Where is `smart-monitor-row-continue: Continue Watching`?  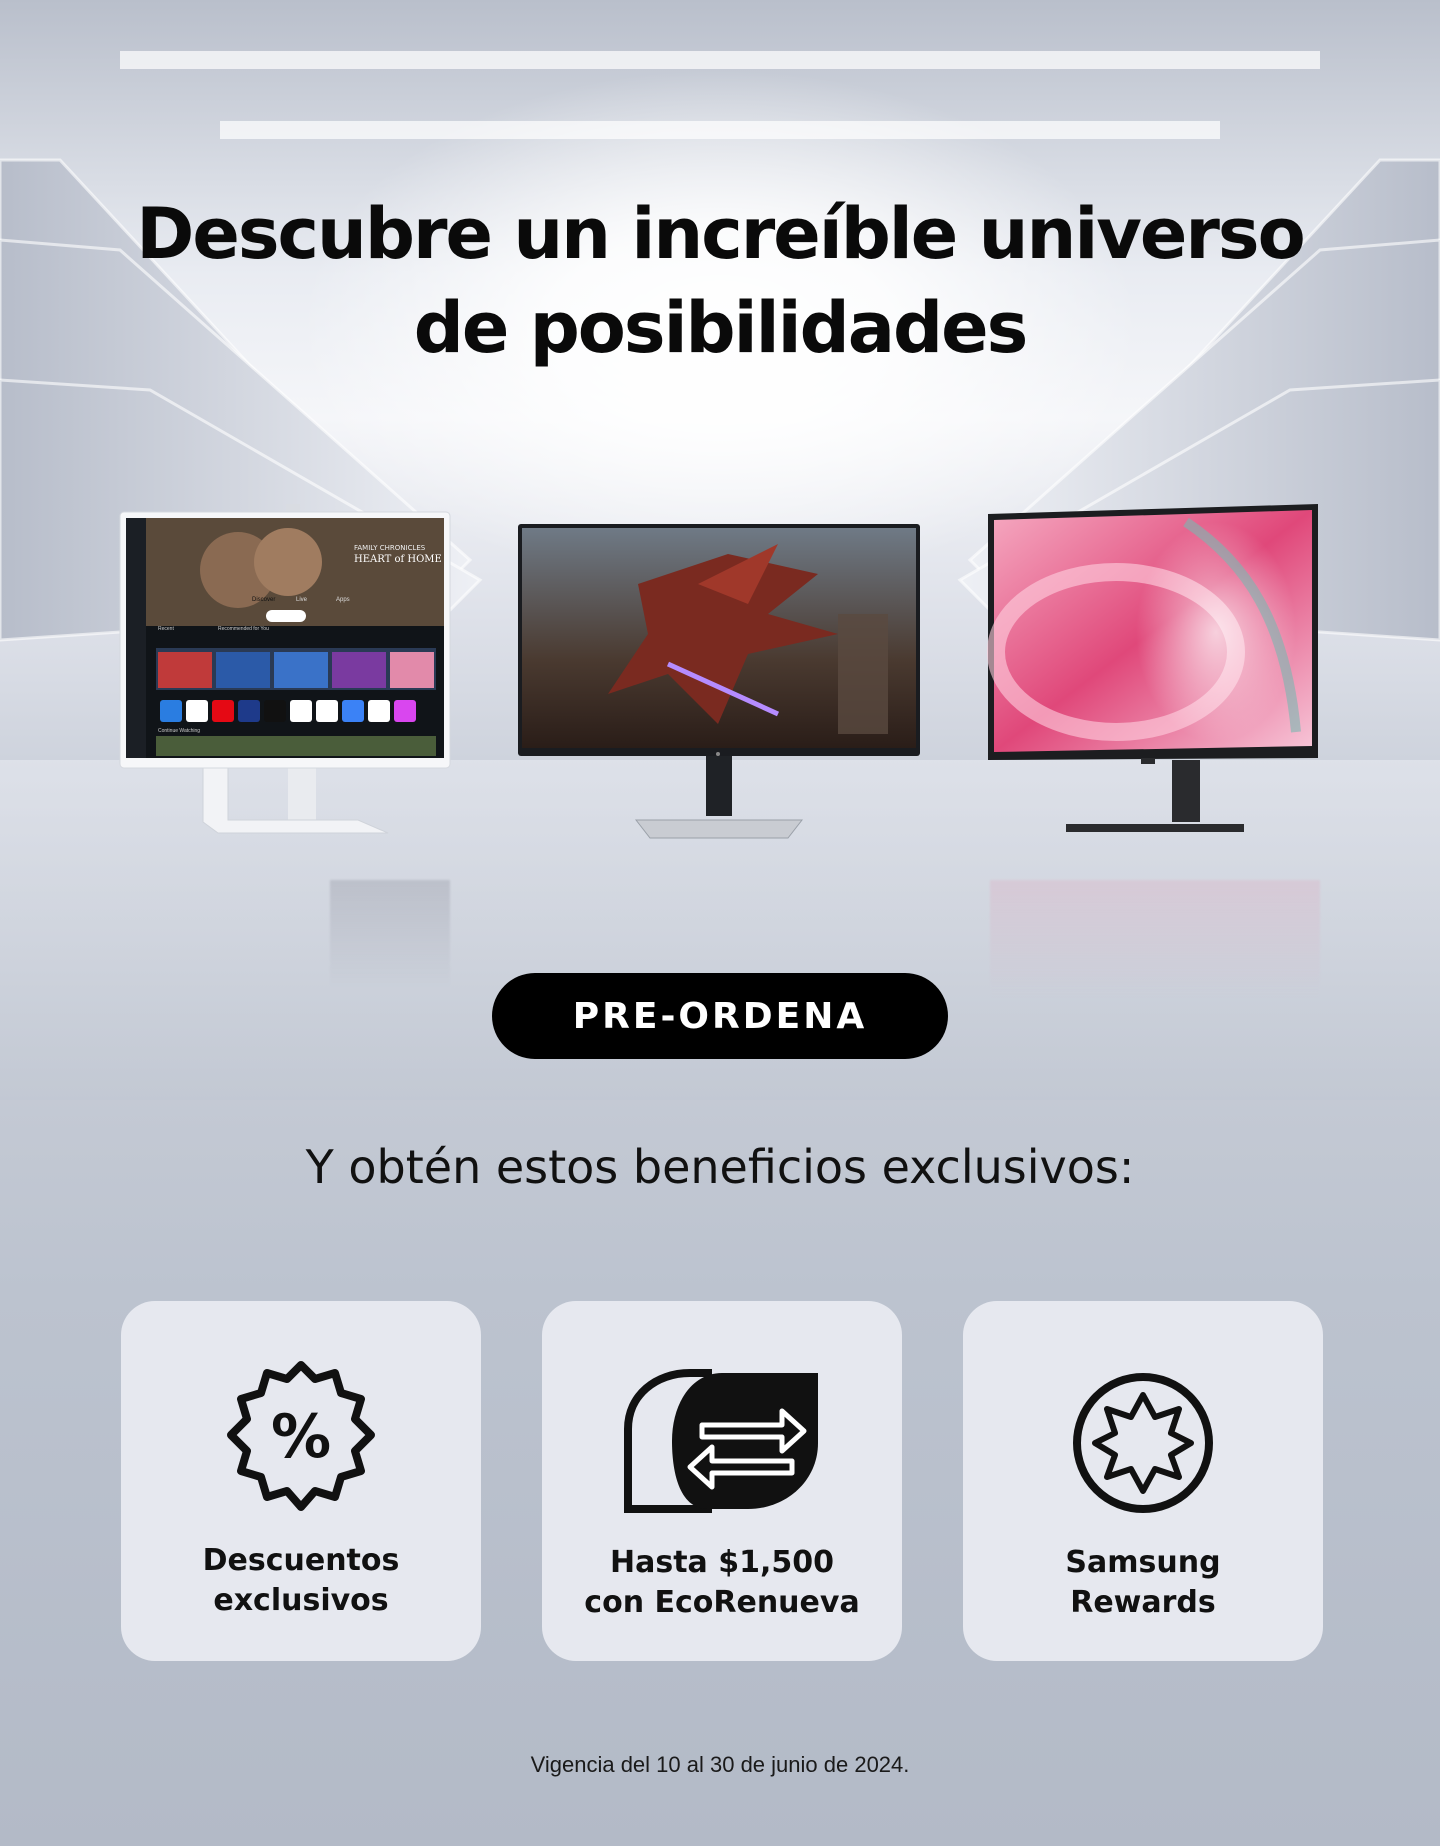 smart-monitor-row-continue: Continue Watching is located at coordinates (179, 731).